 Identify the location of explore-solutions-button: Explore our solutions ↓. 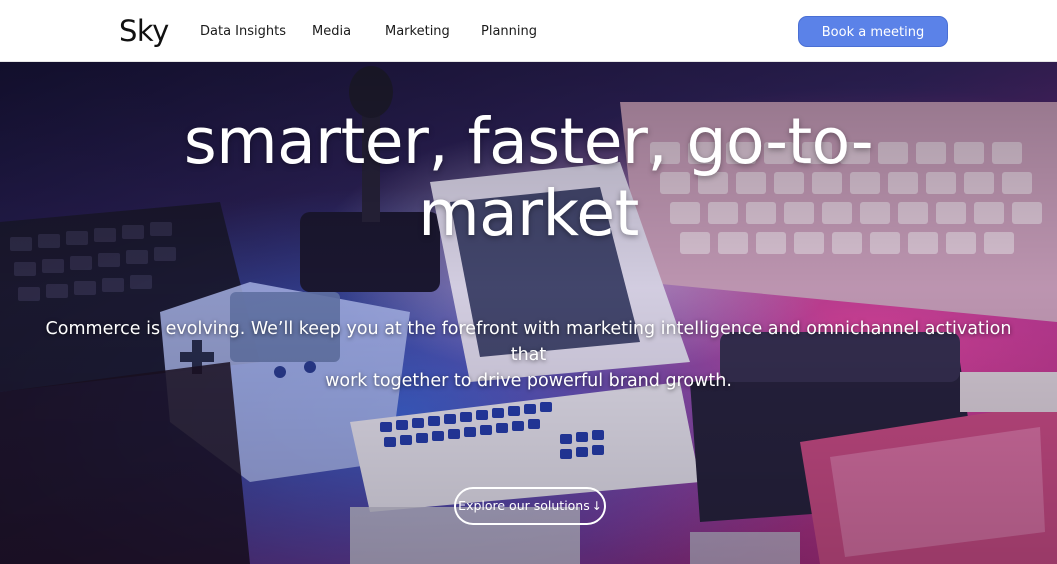
(530, 506).